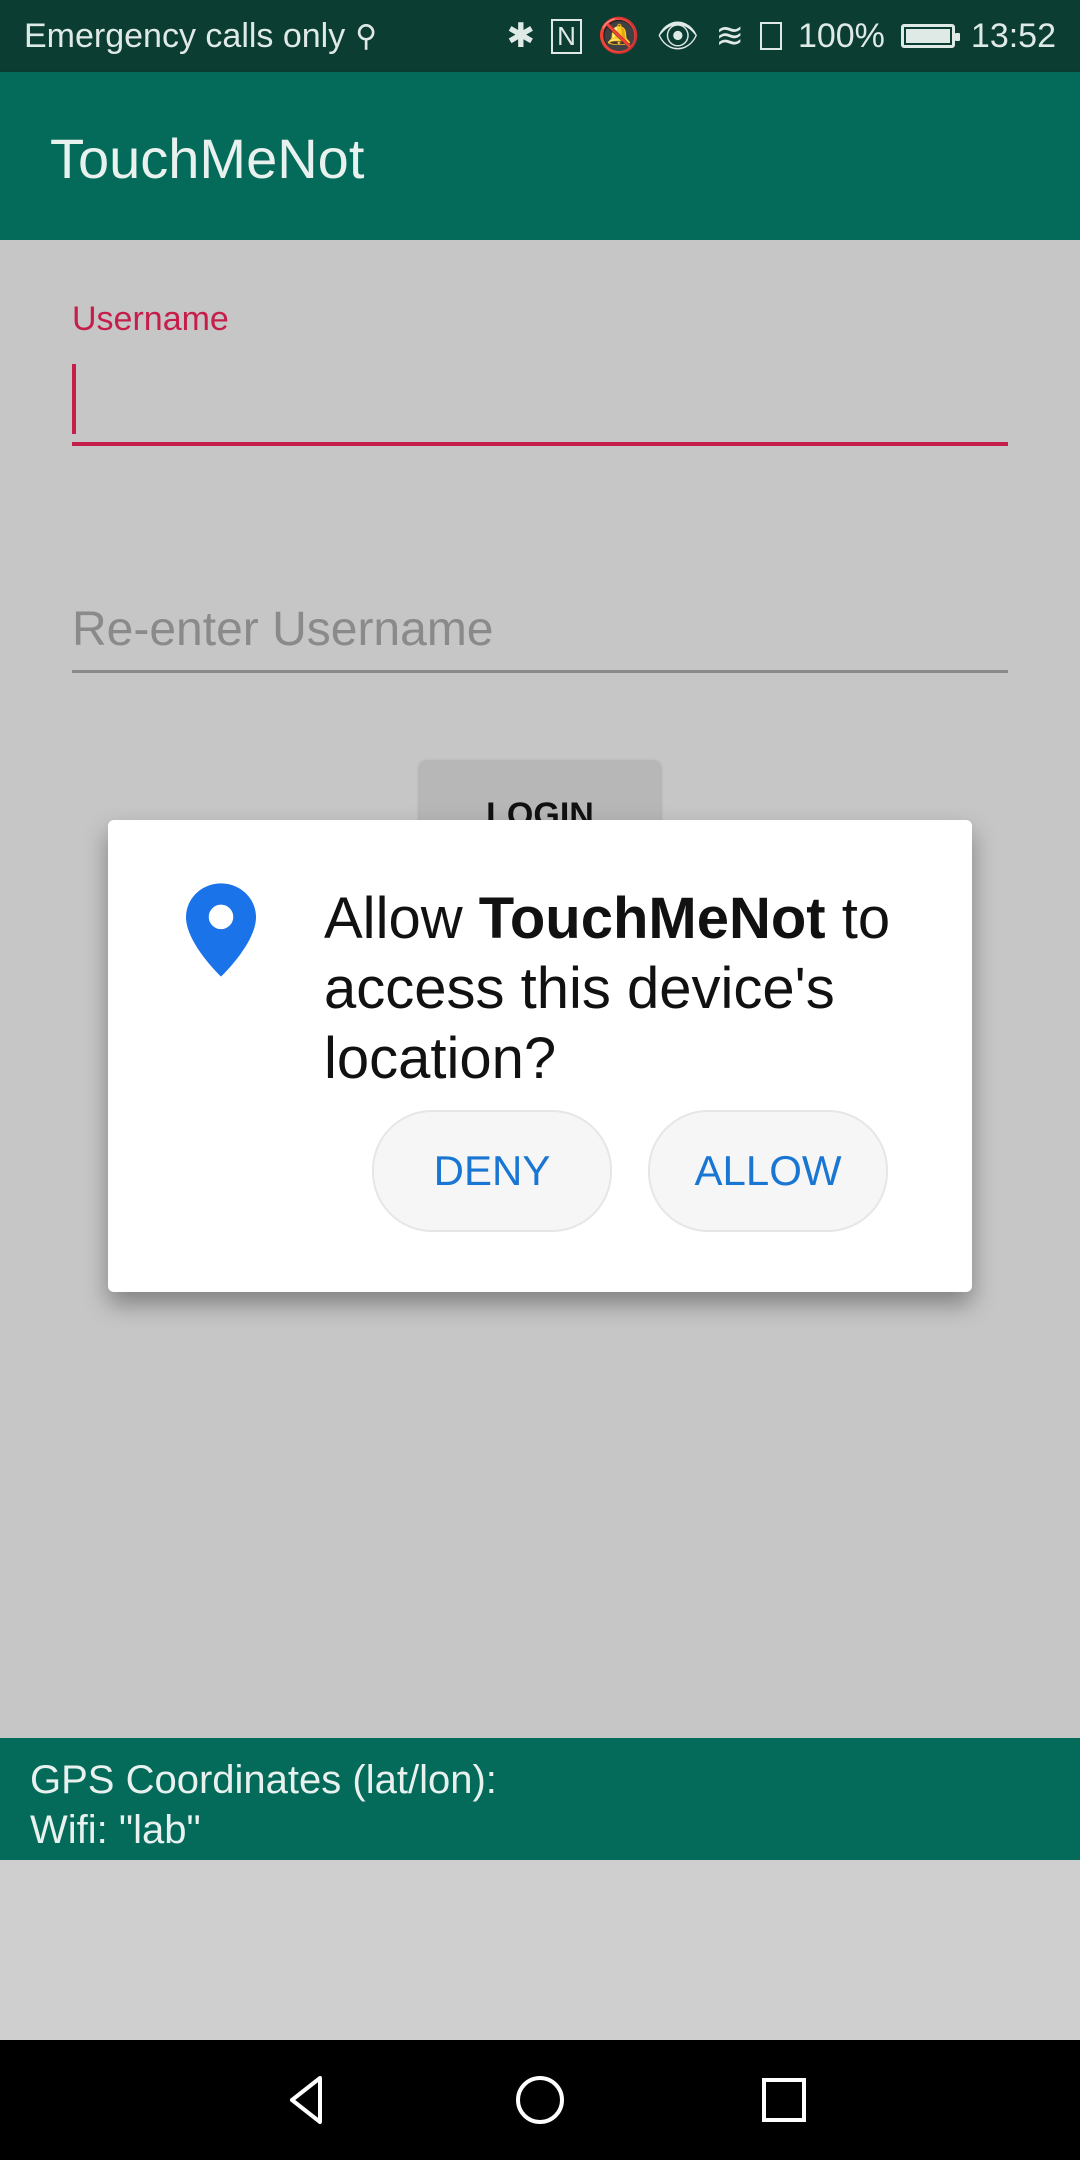 This screenshot has width=1080, height=2160. Describe the element at coordinates (770, 36) in the screenshot. I see `storage-icon` at that location.